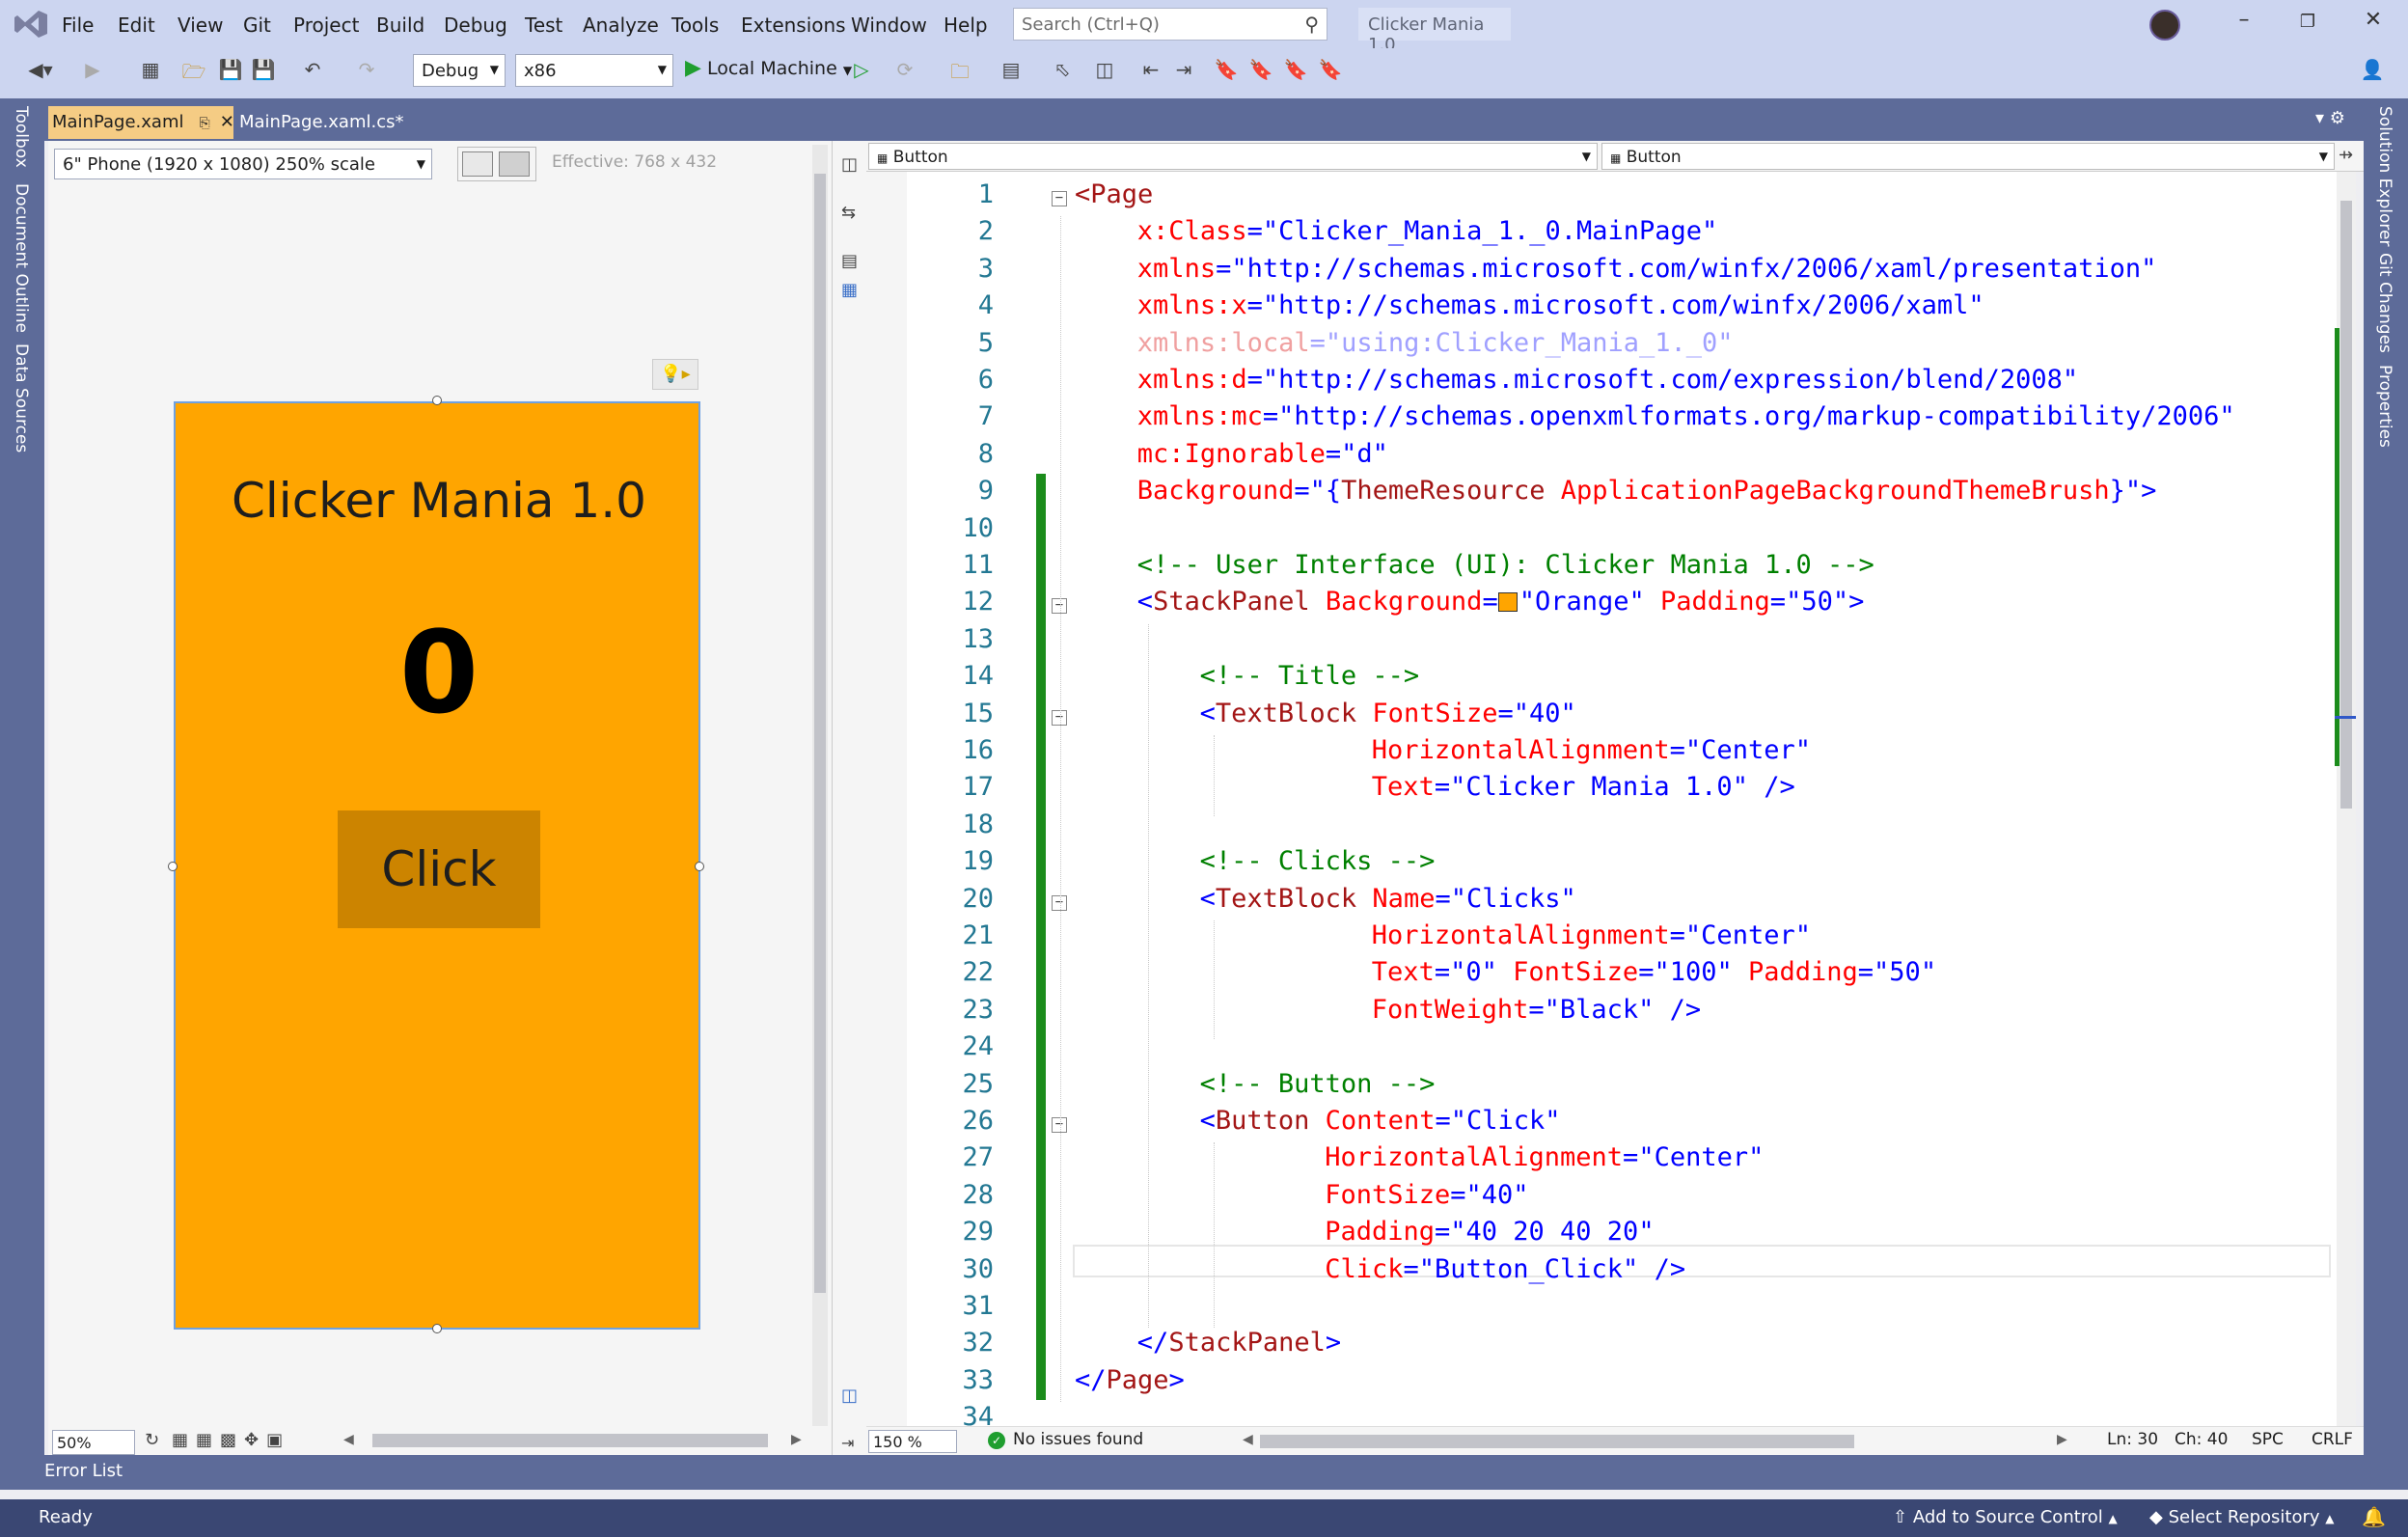 The height and width of the screenshot is (1537, 2408). What do you see at coordinates (2374, 1516) in the screenshot?
I see `notification-icon: 🔔` at bounding box center [2374, 1516].